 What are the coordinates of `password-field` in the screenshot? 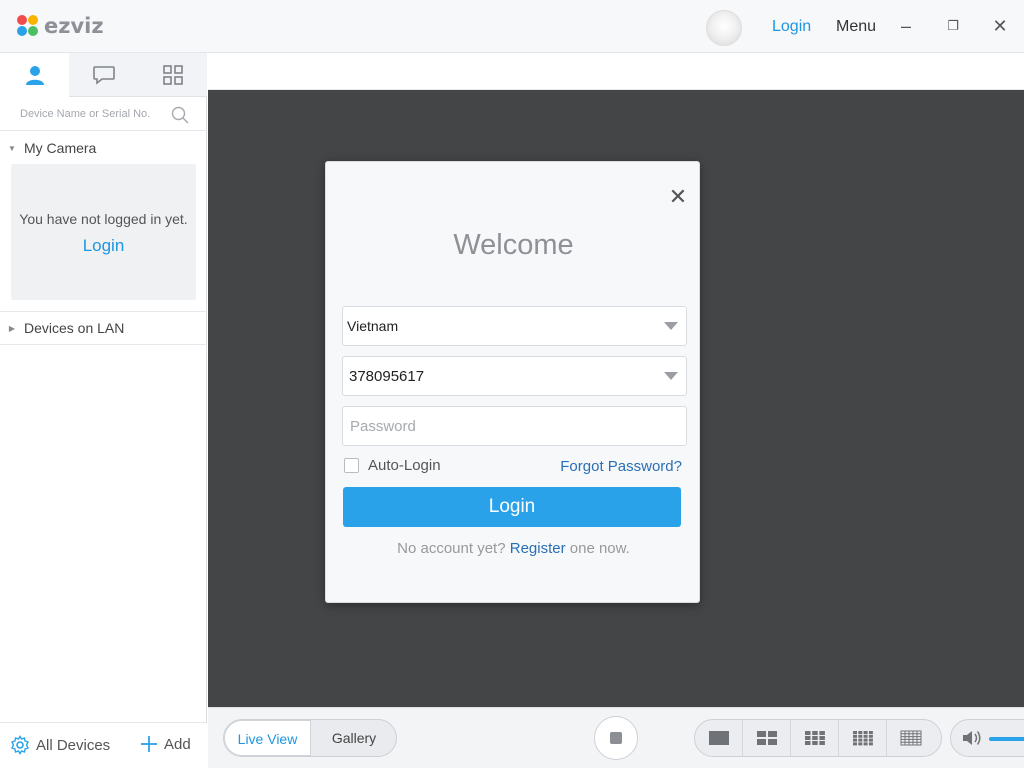 It's located at (514, 426).